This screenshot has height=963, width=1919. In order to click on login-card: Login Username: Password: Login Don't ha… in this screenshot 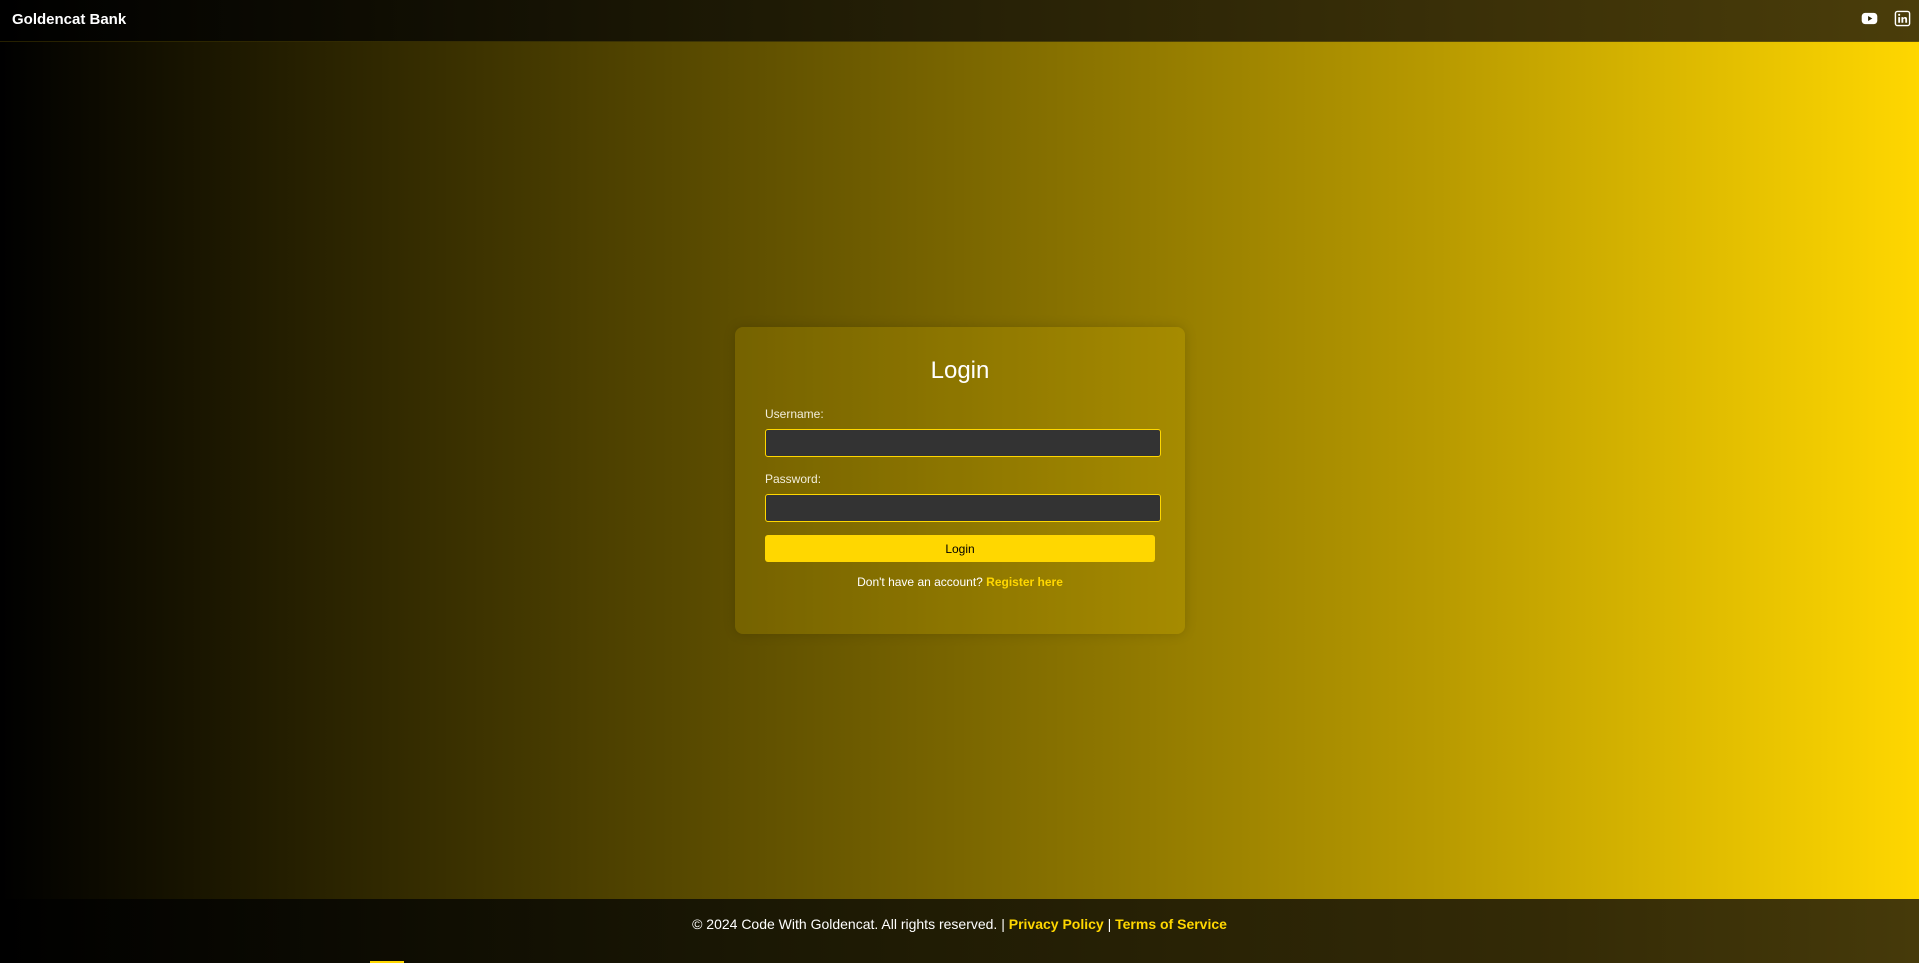, I will do `click(960, 480)`.